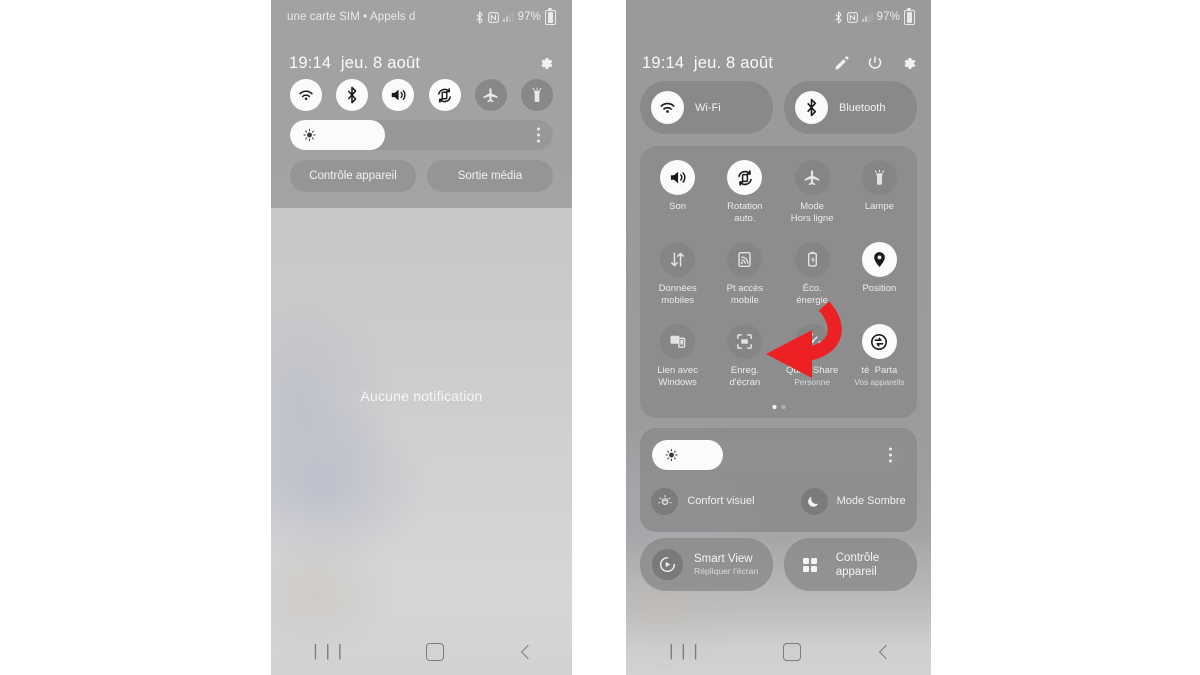 The height and width of the screenshot is (675, 1200). Describe the element at coordinates (812, 274) in the screenshot. I see `tile-power-saving: Éco. énergie` at that location.